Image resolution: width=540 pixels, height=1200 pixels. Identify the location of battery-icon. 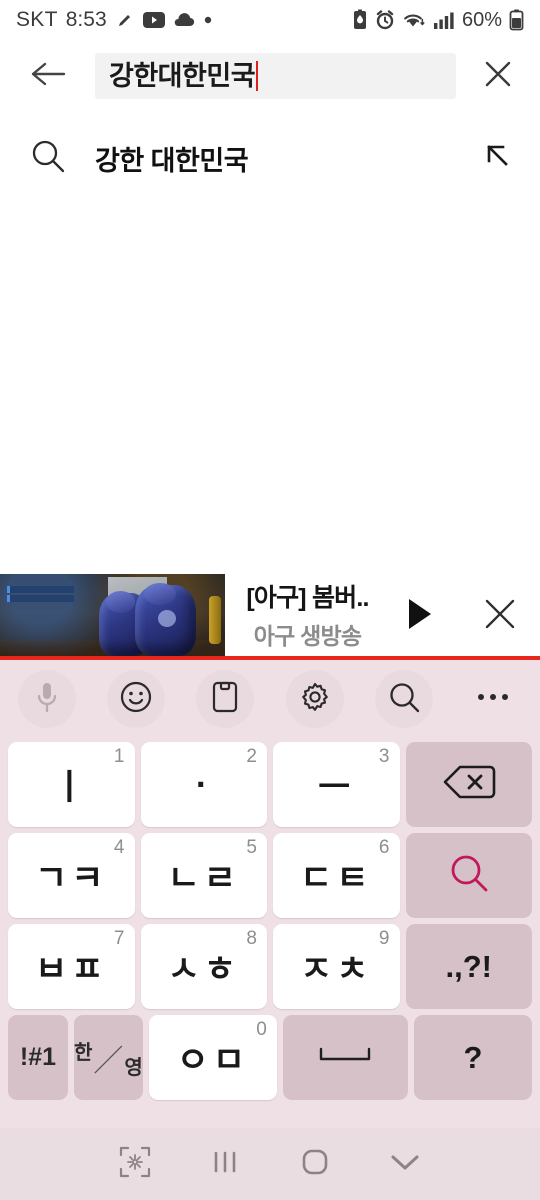
(516, 20).